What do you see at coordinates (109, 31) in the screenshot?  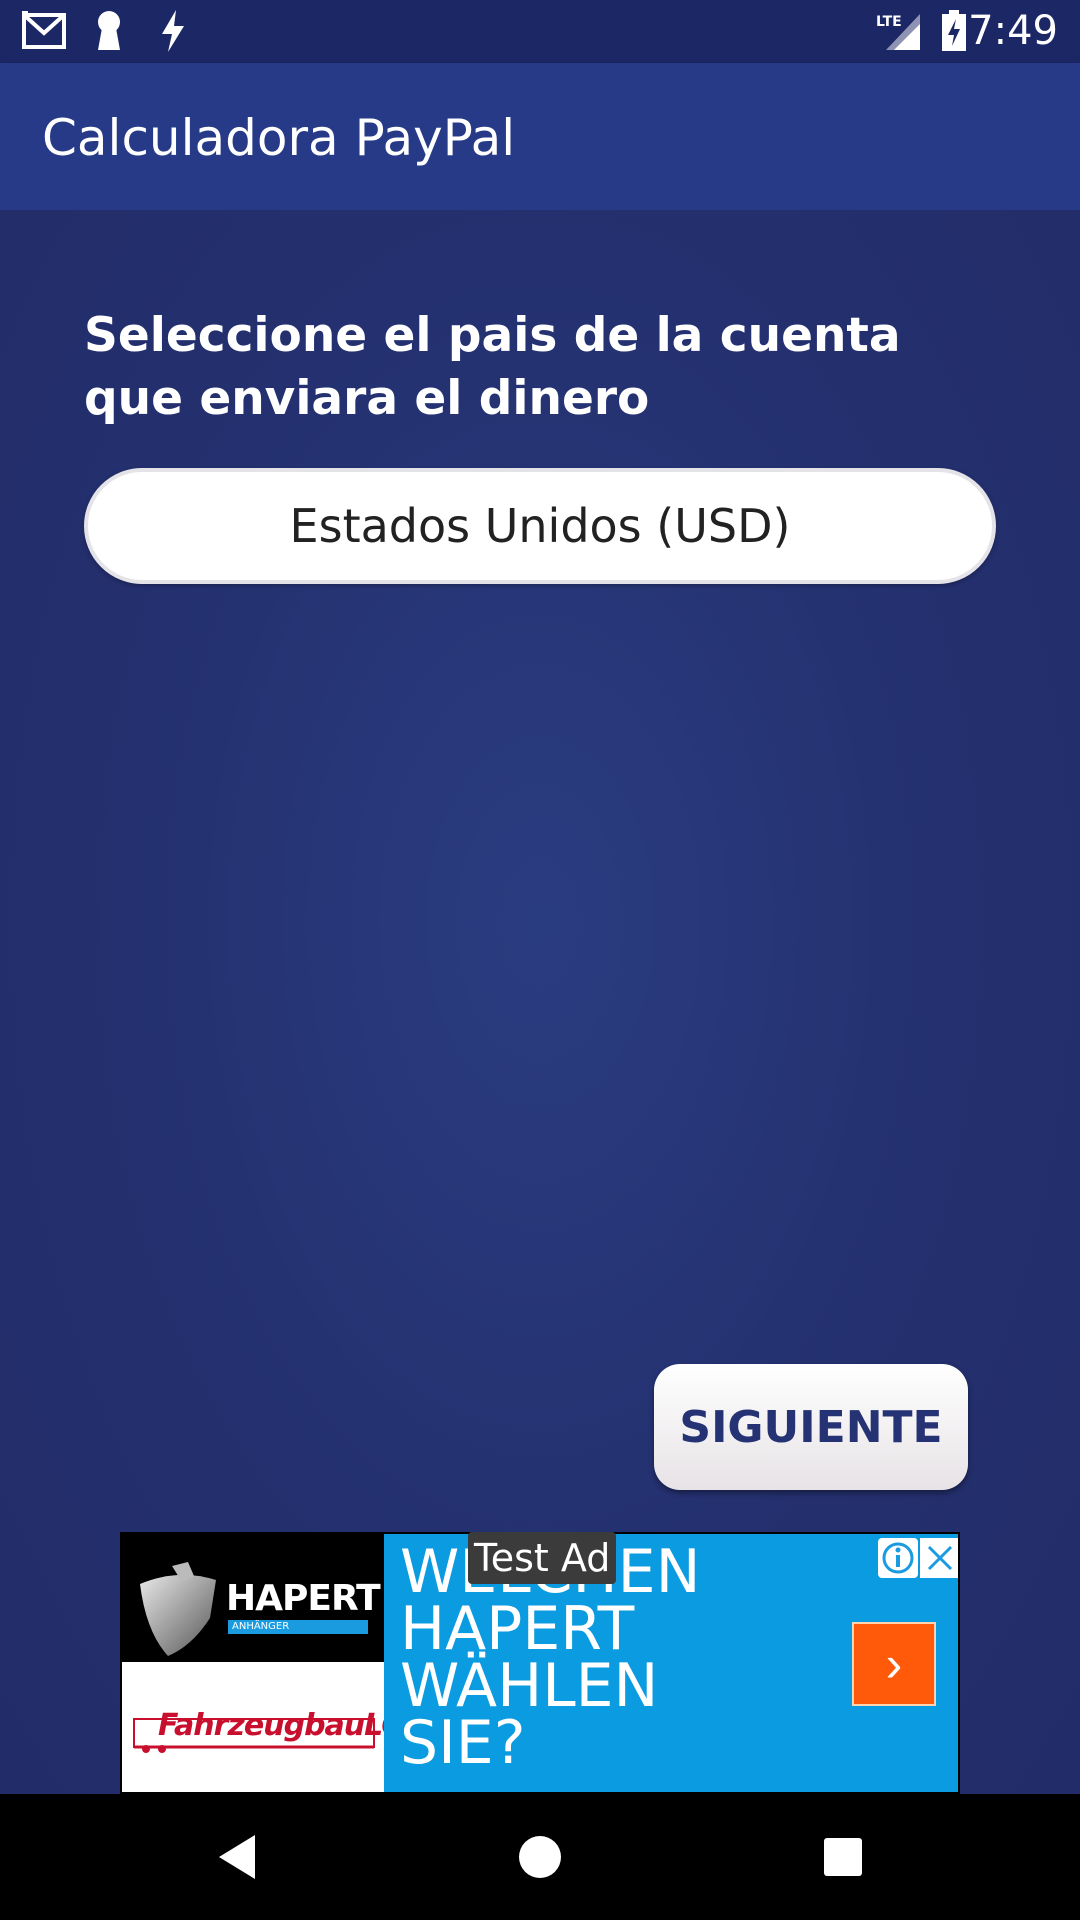 I see `keyhole-icon` at bounding box center [109, 31].